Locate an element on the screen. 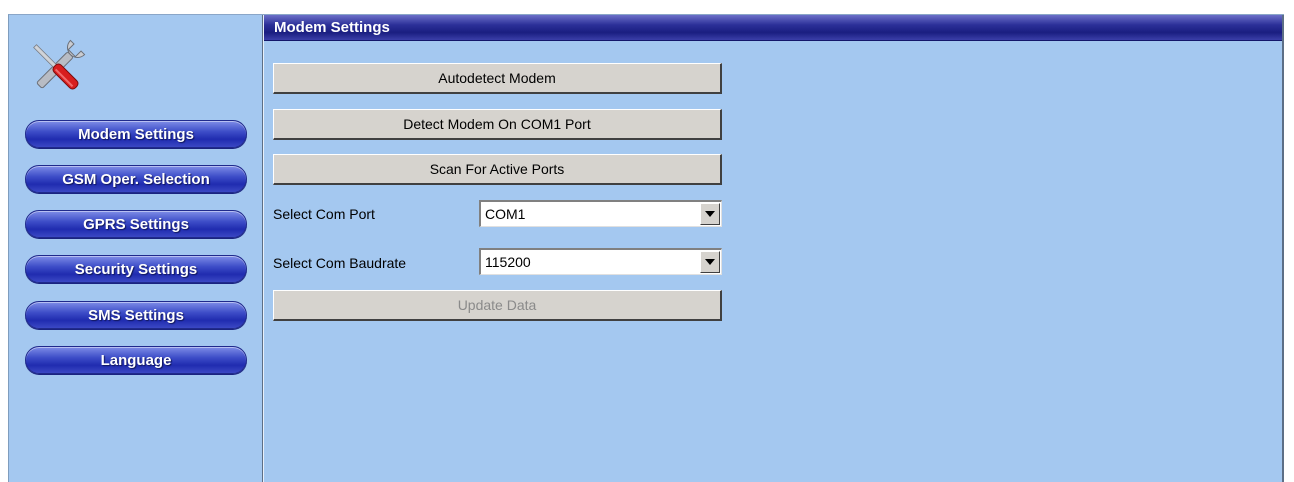  page-title: Modem Settings is located at coordinates (773, 28).